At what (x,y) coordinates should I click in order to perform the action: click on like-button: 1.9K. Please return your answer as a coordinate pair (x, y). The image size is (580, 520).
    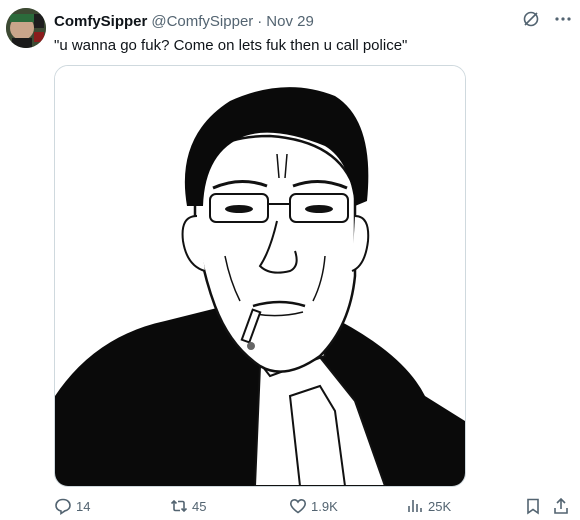
    Looking at the image, I should click on (313, 506).